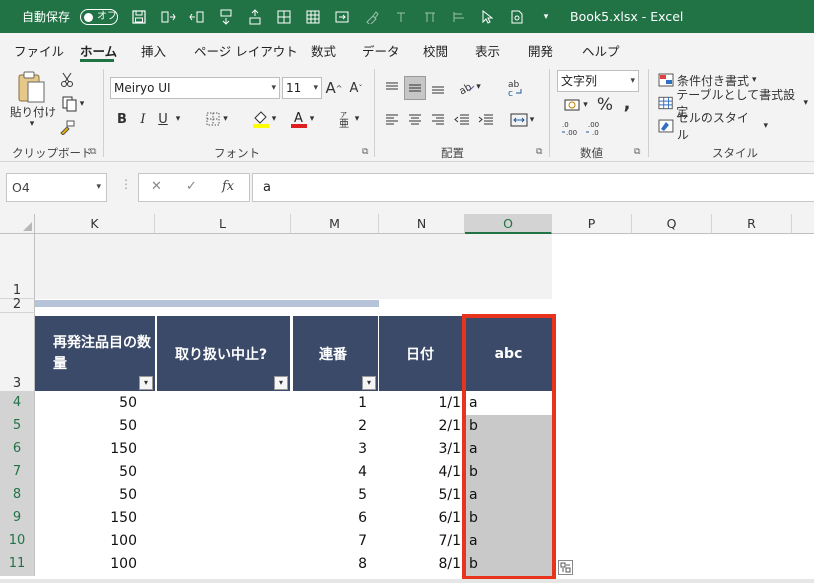 This screenshot has width=814, height=583. Describe the element at coordinates (195, 88) in the screenshot. I see `font-name-combo: Meiryo UI ▾` at that location.